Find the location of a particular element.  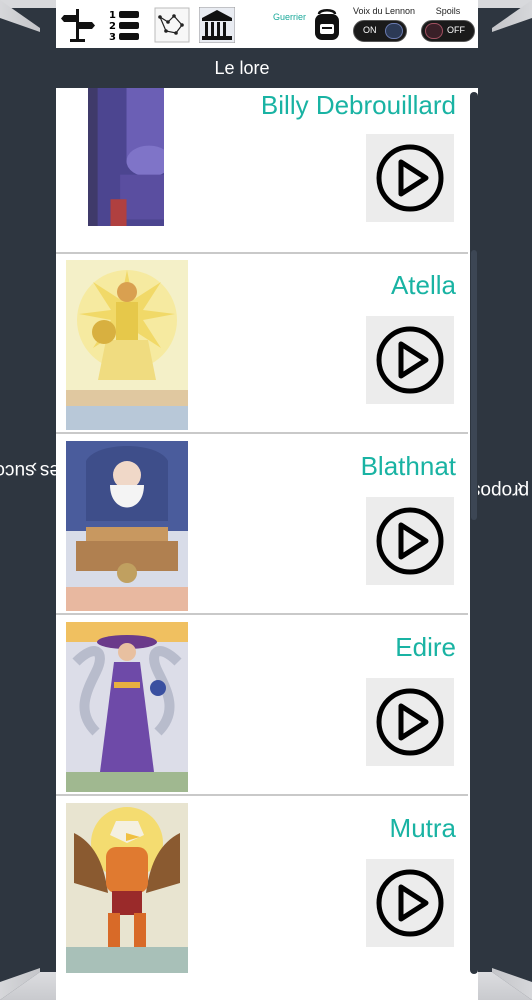

voice-toggle-knob is located at coordinates (394, 31).